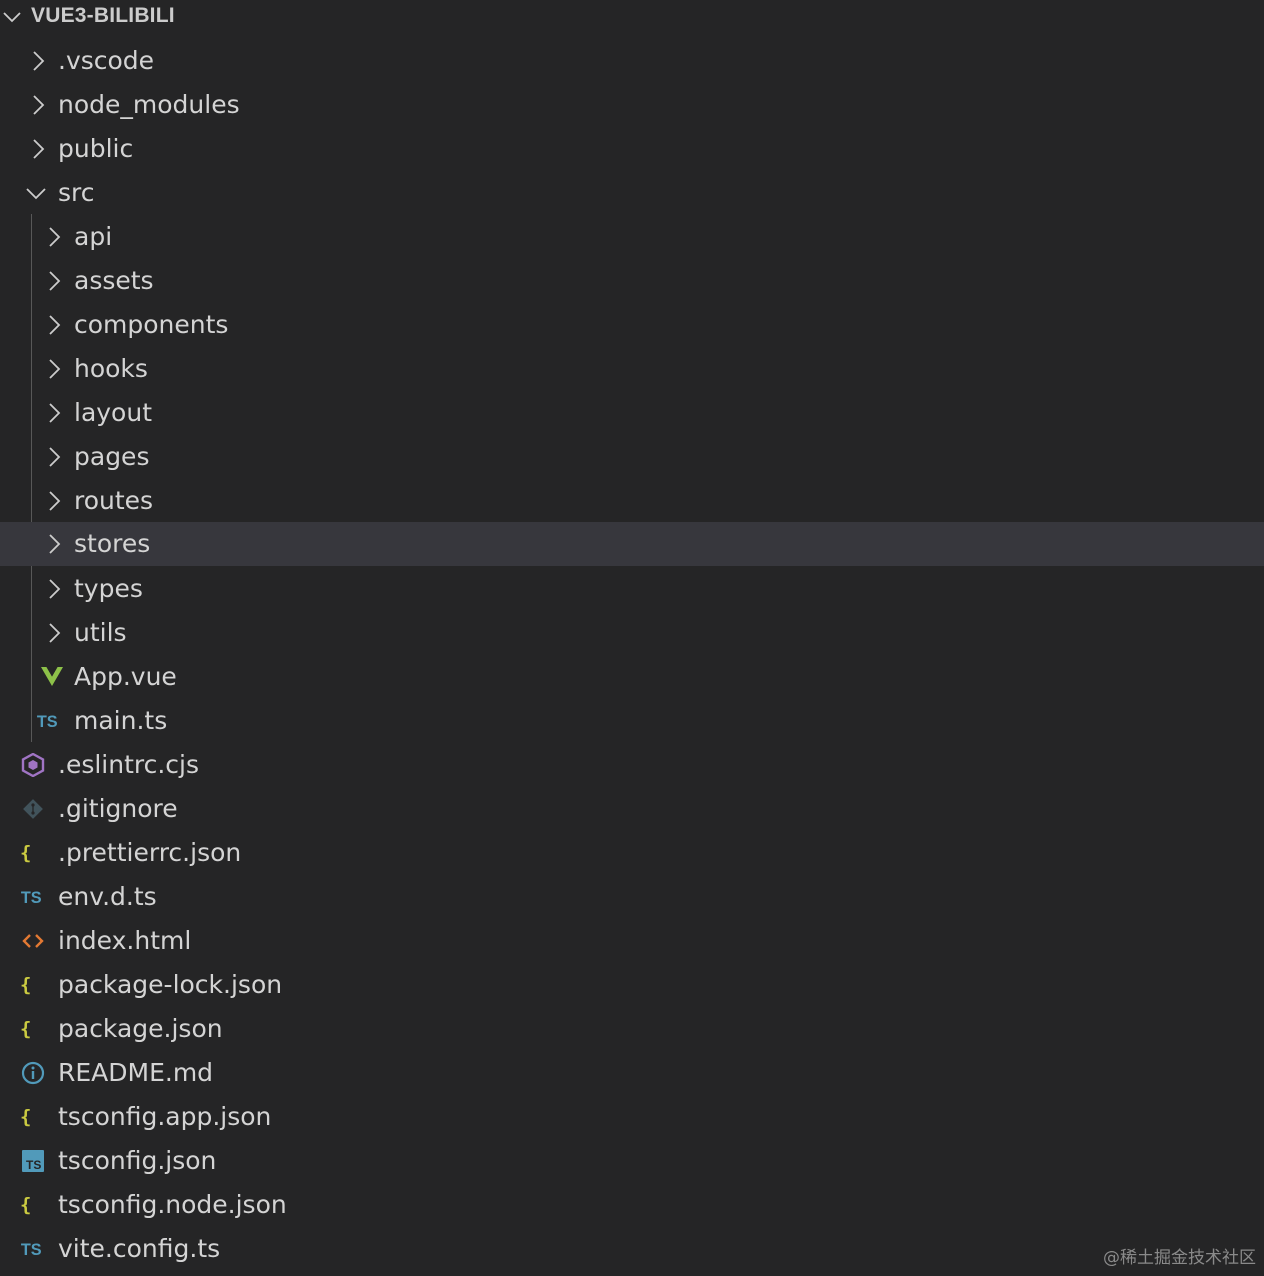 This screenshot has width=1264, height=1276. I want to click on info-icon, so click(33, 1073).